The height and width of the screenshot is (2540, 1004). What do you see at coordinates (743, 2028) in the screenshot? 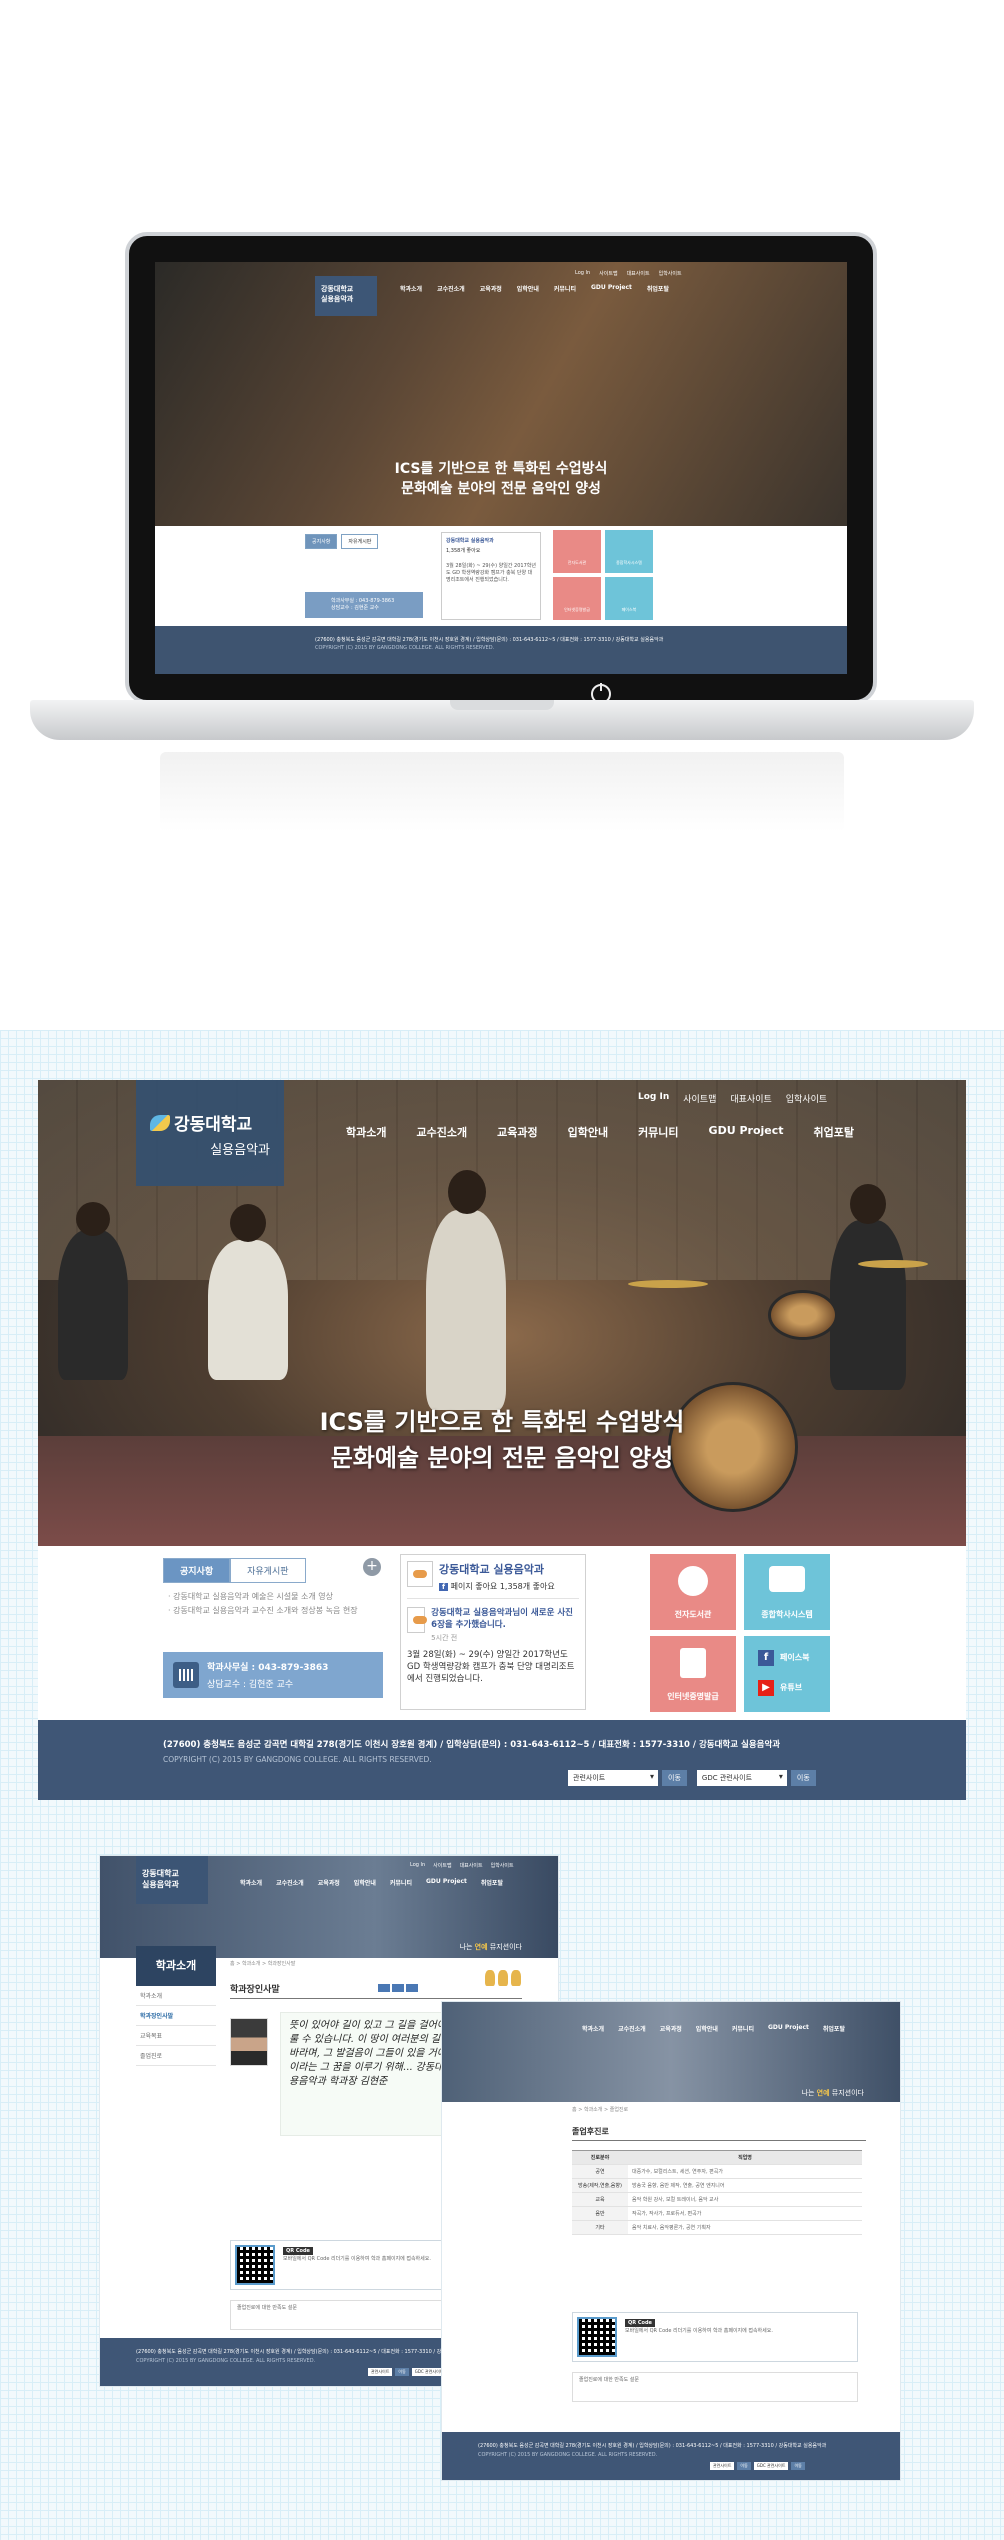
I see `sub2-nav-item: 커뮤니티` at bounding box center [743, 2028].